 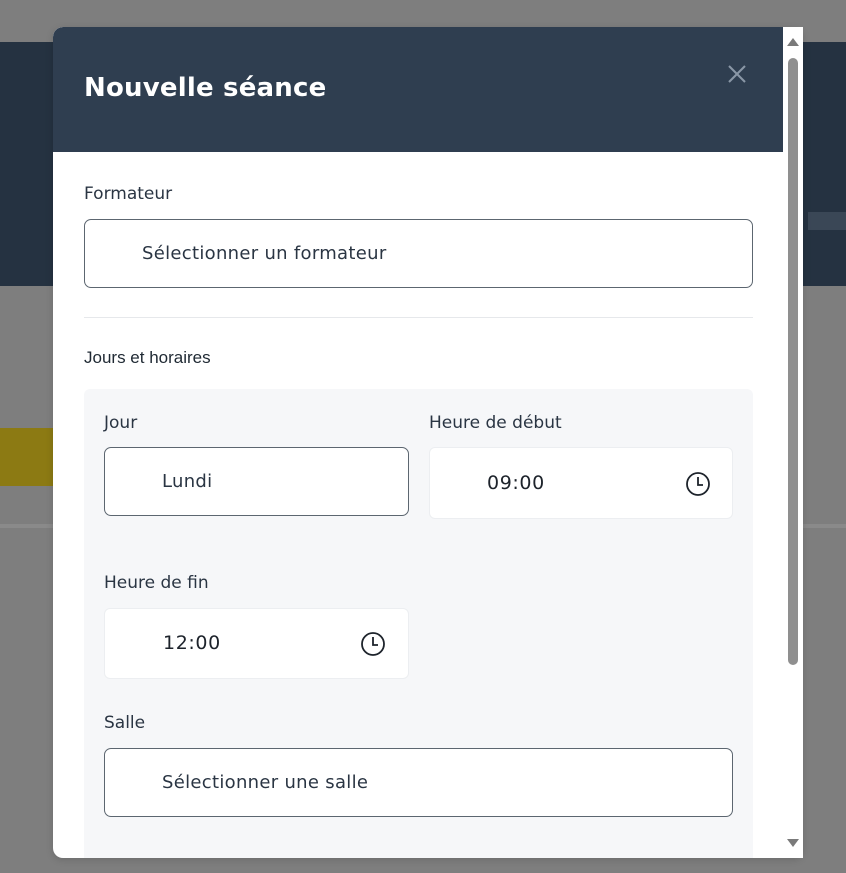 What do you see at coordinates (121, 423) in the screenshot?
I see `jour-label: Jour` at bounding box center [121, 423].